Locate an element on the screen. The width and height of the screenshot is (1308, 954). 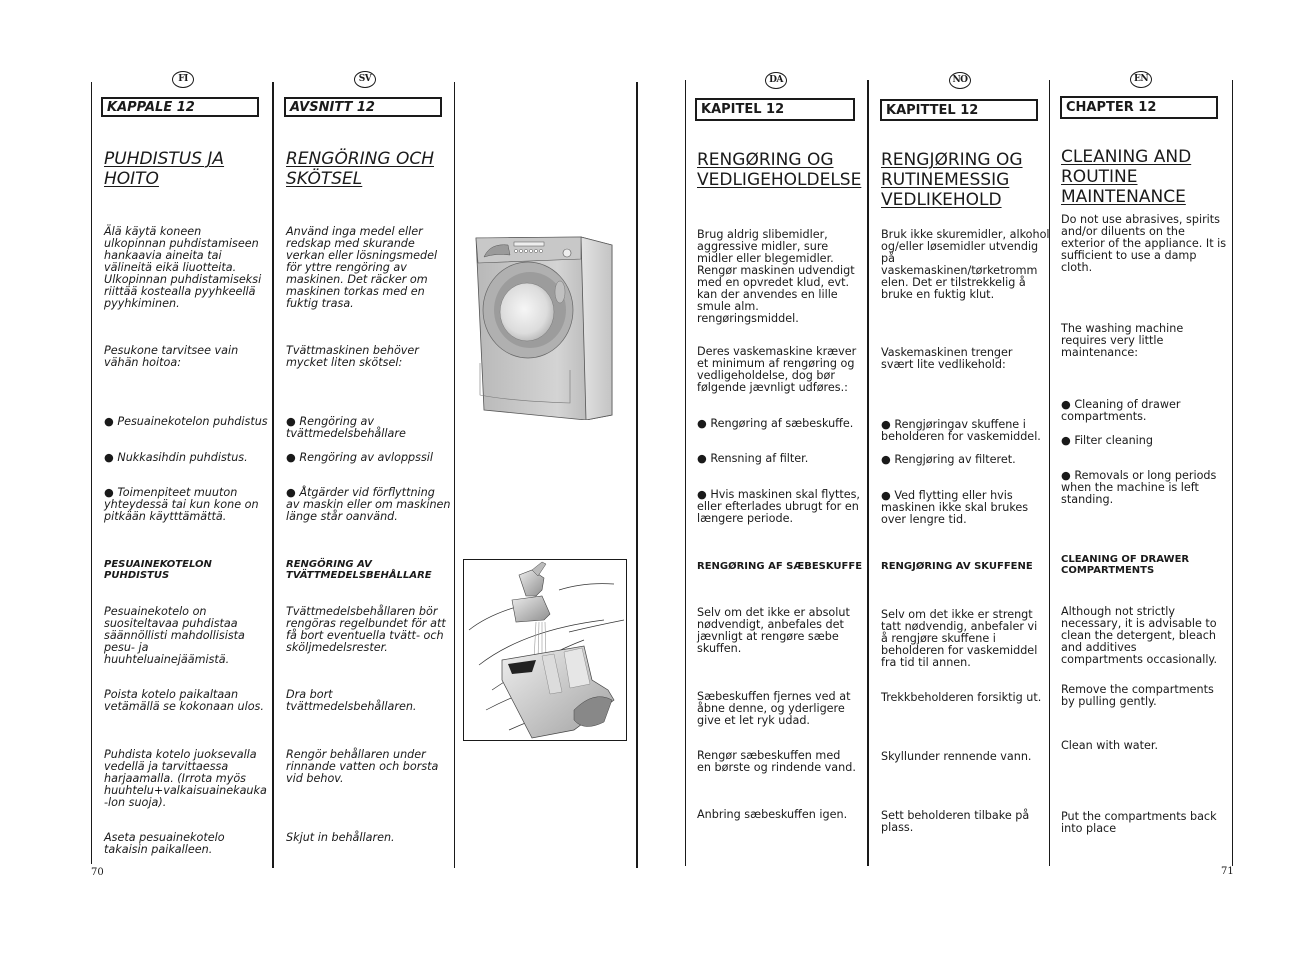
text-line: Rengøring af sæbeskuffe. is located at coordinates (775, 424).